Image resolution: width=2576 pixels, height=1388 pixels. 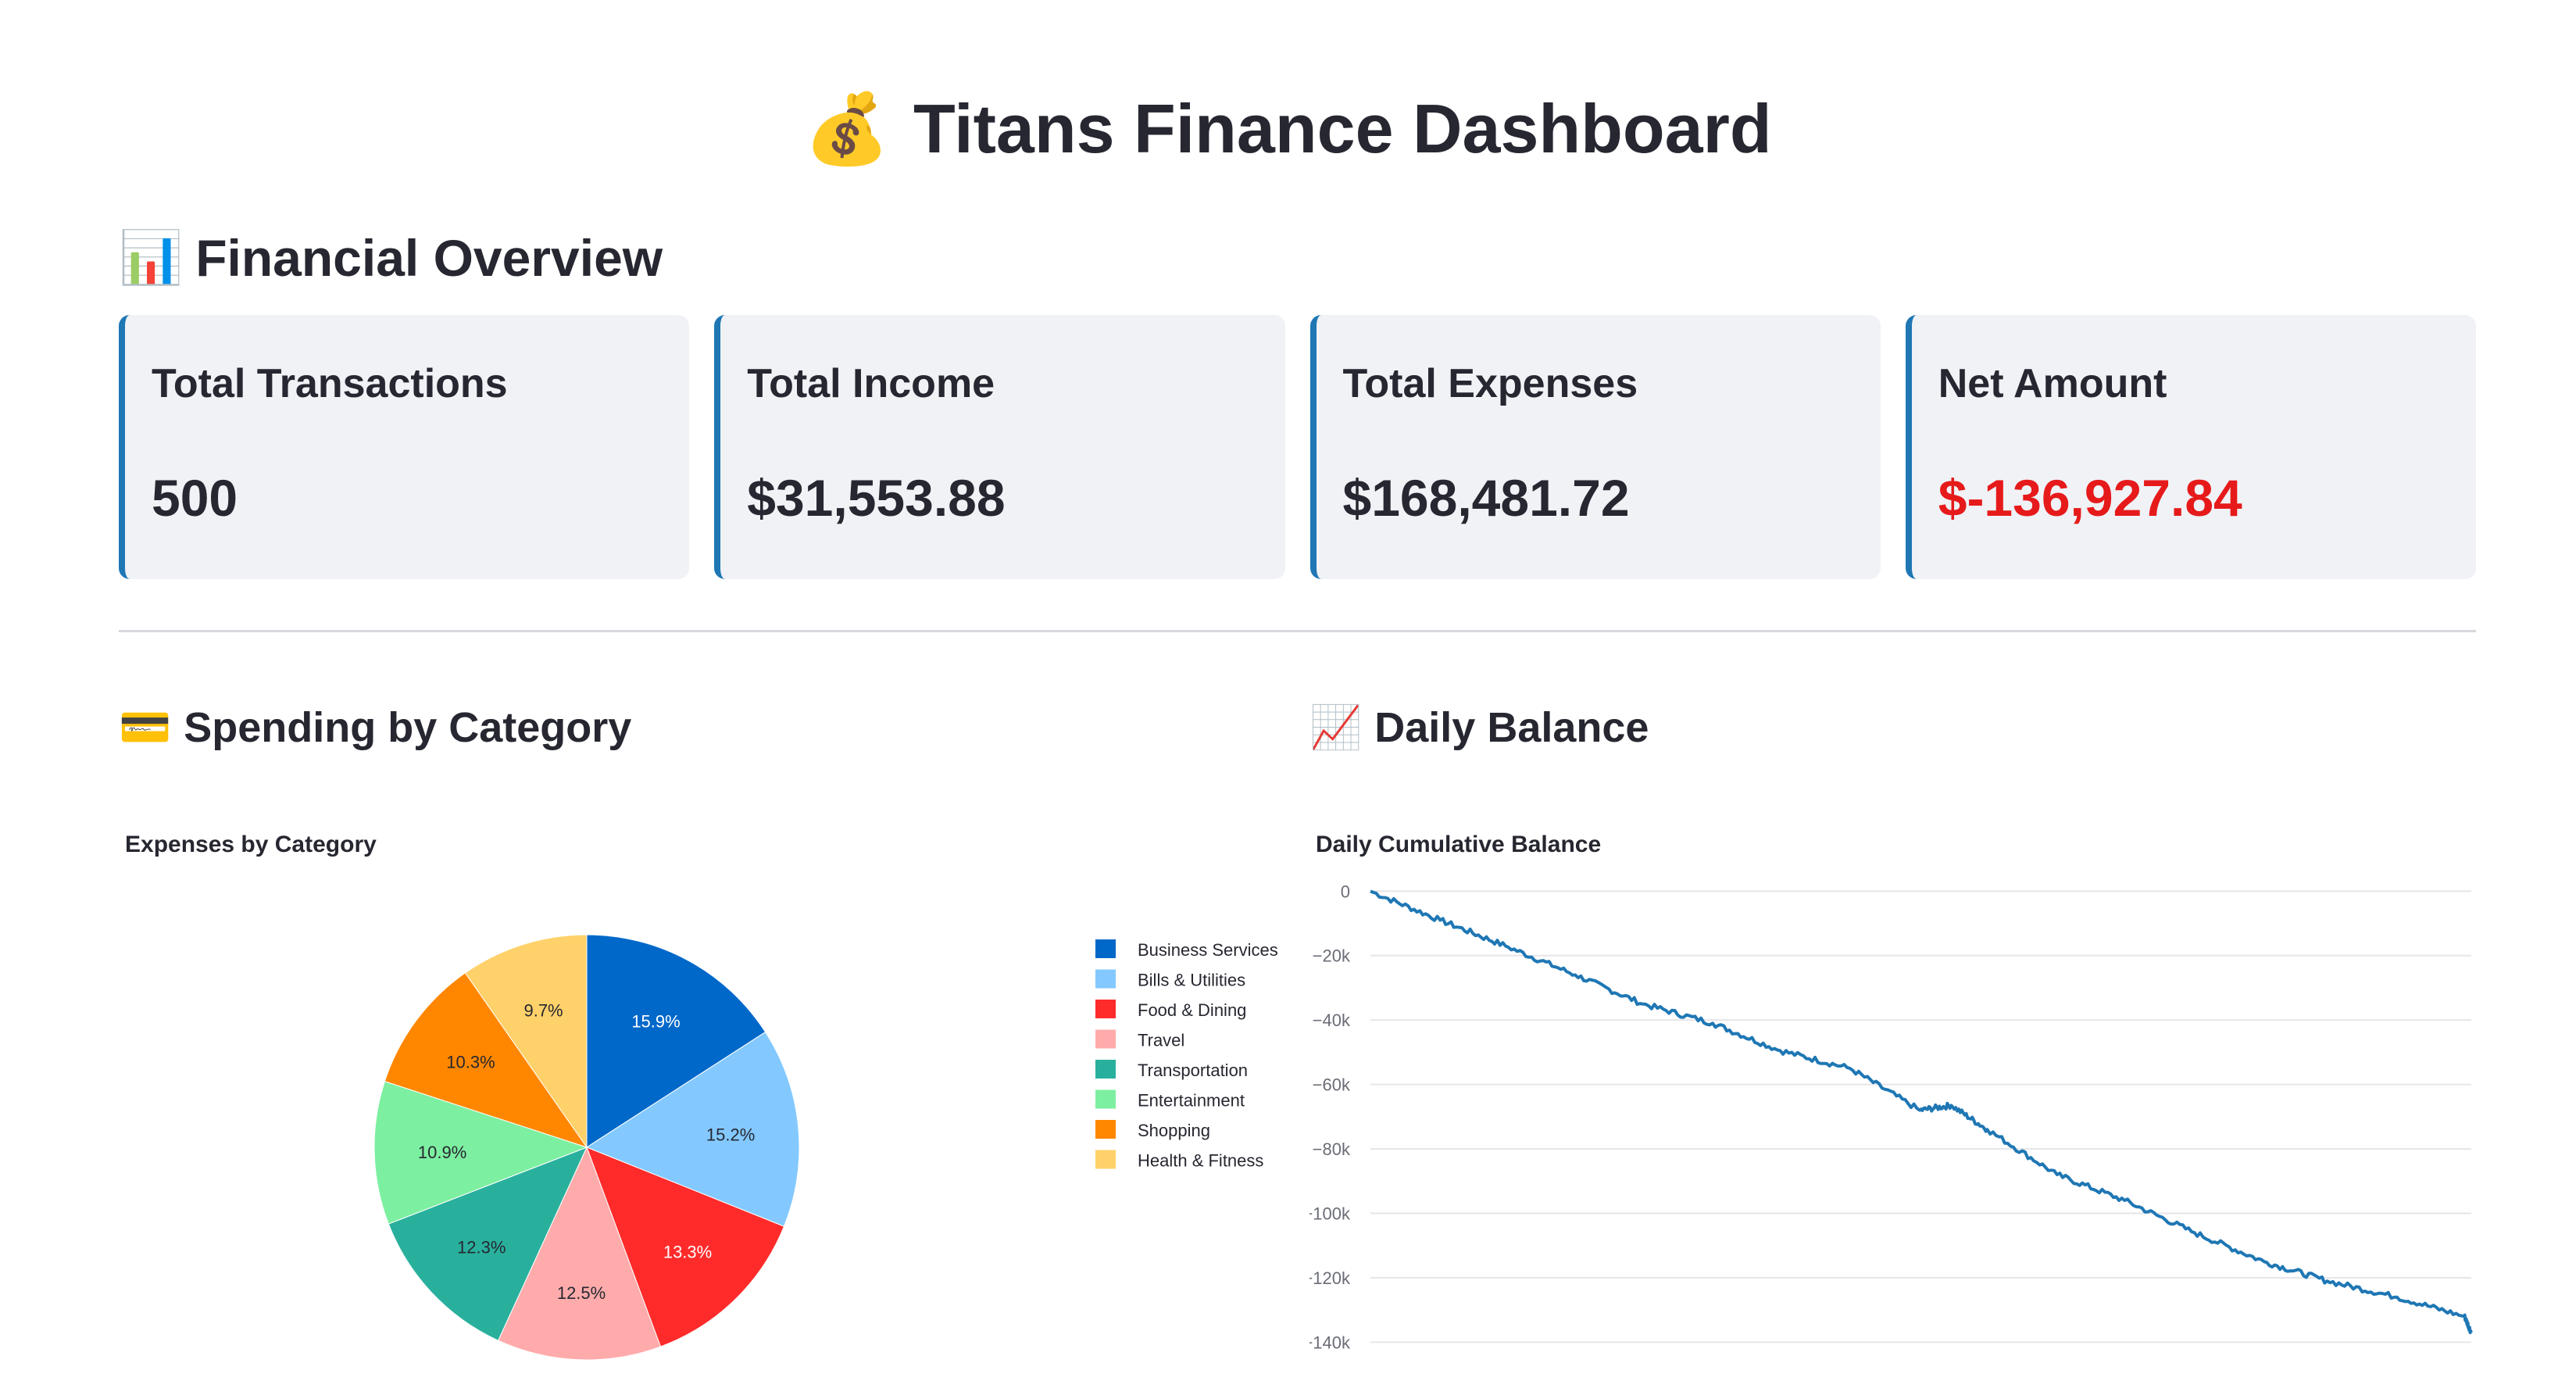 I want to click on bar-chart-icon: 📊, so click(x=151, y=257).